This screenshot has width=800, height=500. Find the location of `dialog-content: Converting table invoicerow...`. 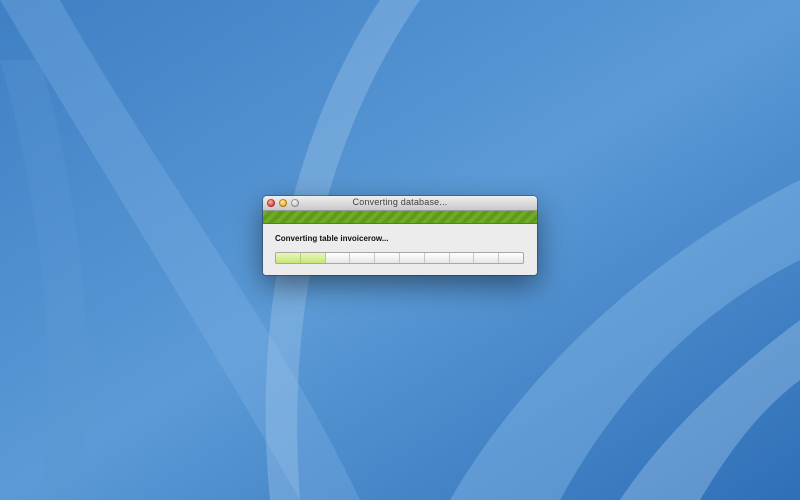

dialog-content: Converting table invoicerow... is located at coordinates (400, 249).